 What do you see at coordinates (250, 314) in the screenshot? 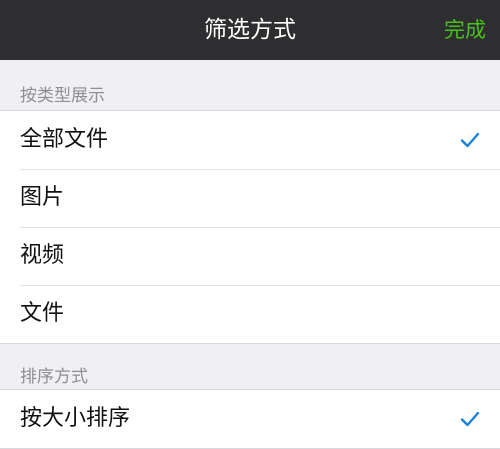
I see `option-files: 文件` at bounding box center [250, 314].